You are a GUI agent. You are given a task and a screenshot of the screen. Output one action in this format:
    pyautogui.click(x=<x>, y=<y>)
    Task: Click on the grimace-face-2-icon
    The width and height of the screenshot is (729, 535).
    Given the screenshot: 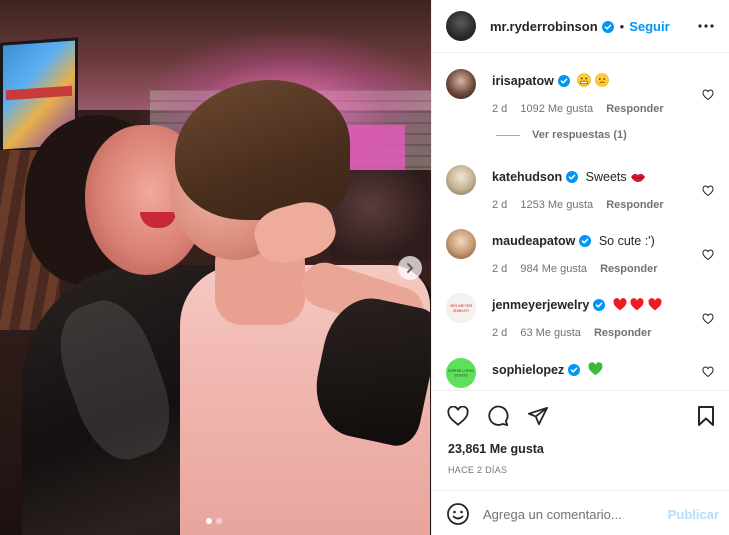 What is the action you would take?
    pyautogui.click(x=601, y=80)
    